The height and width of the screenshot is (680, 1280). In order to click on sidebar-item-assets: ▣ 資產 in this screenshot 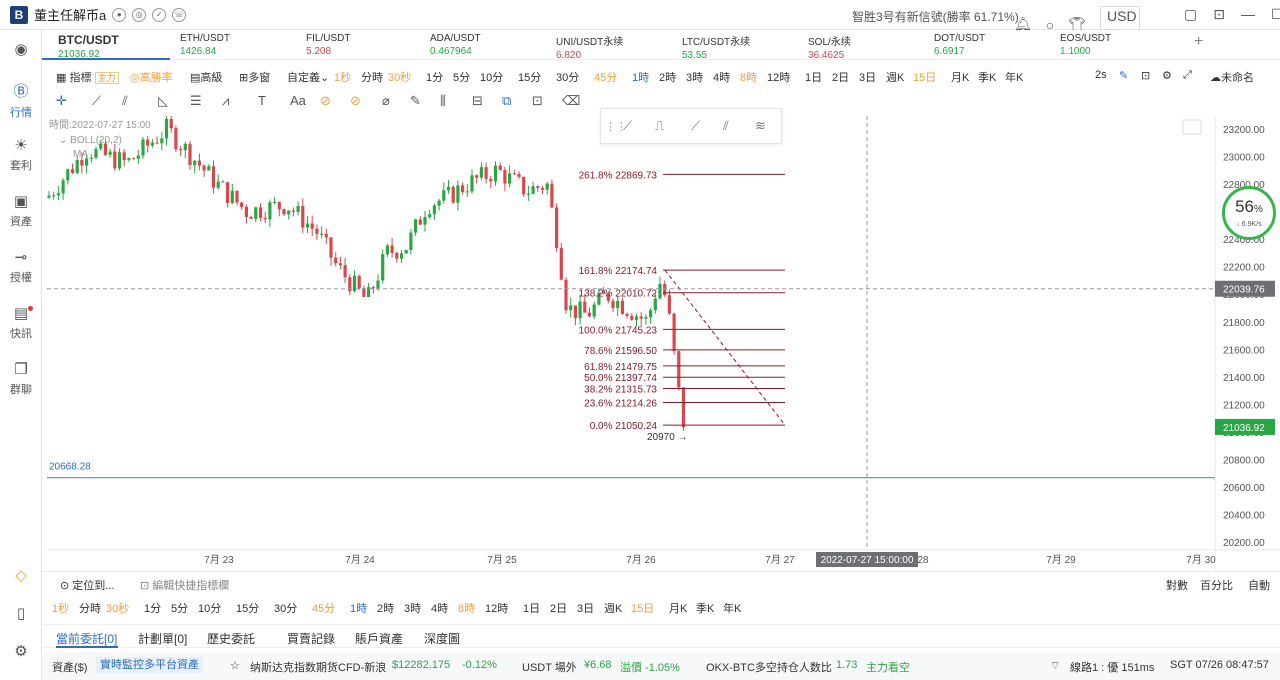, I will do `click(21, 210)`.